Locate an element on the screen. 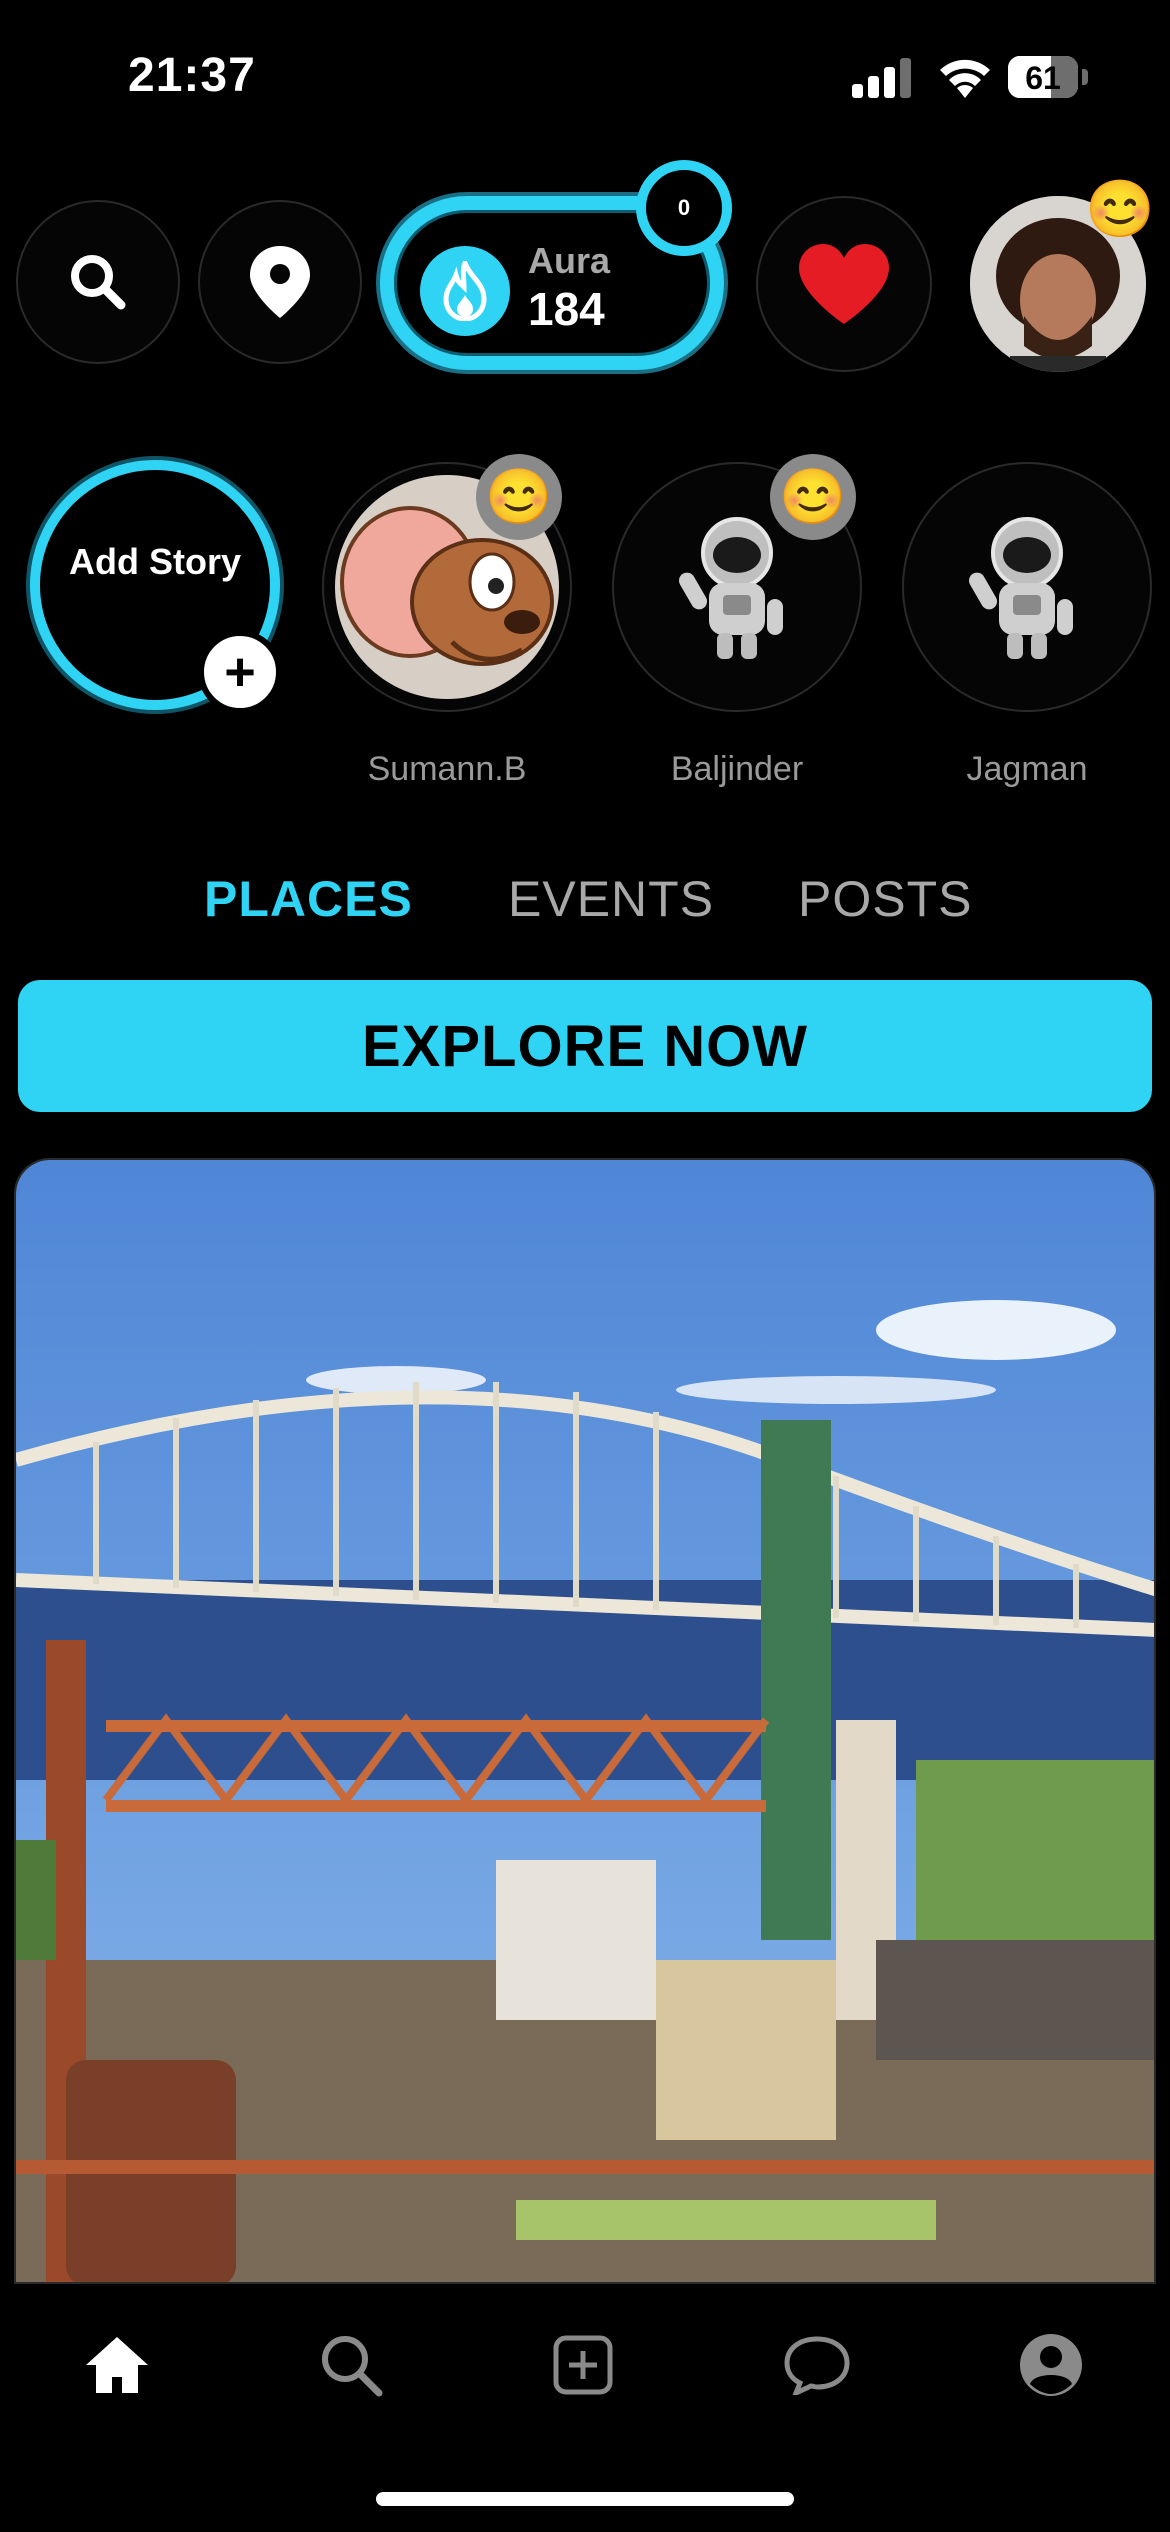 The image size is (1170, 2532). add-post-icon is located at coordinates (583, 2365).